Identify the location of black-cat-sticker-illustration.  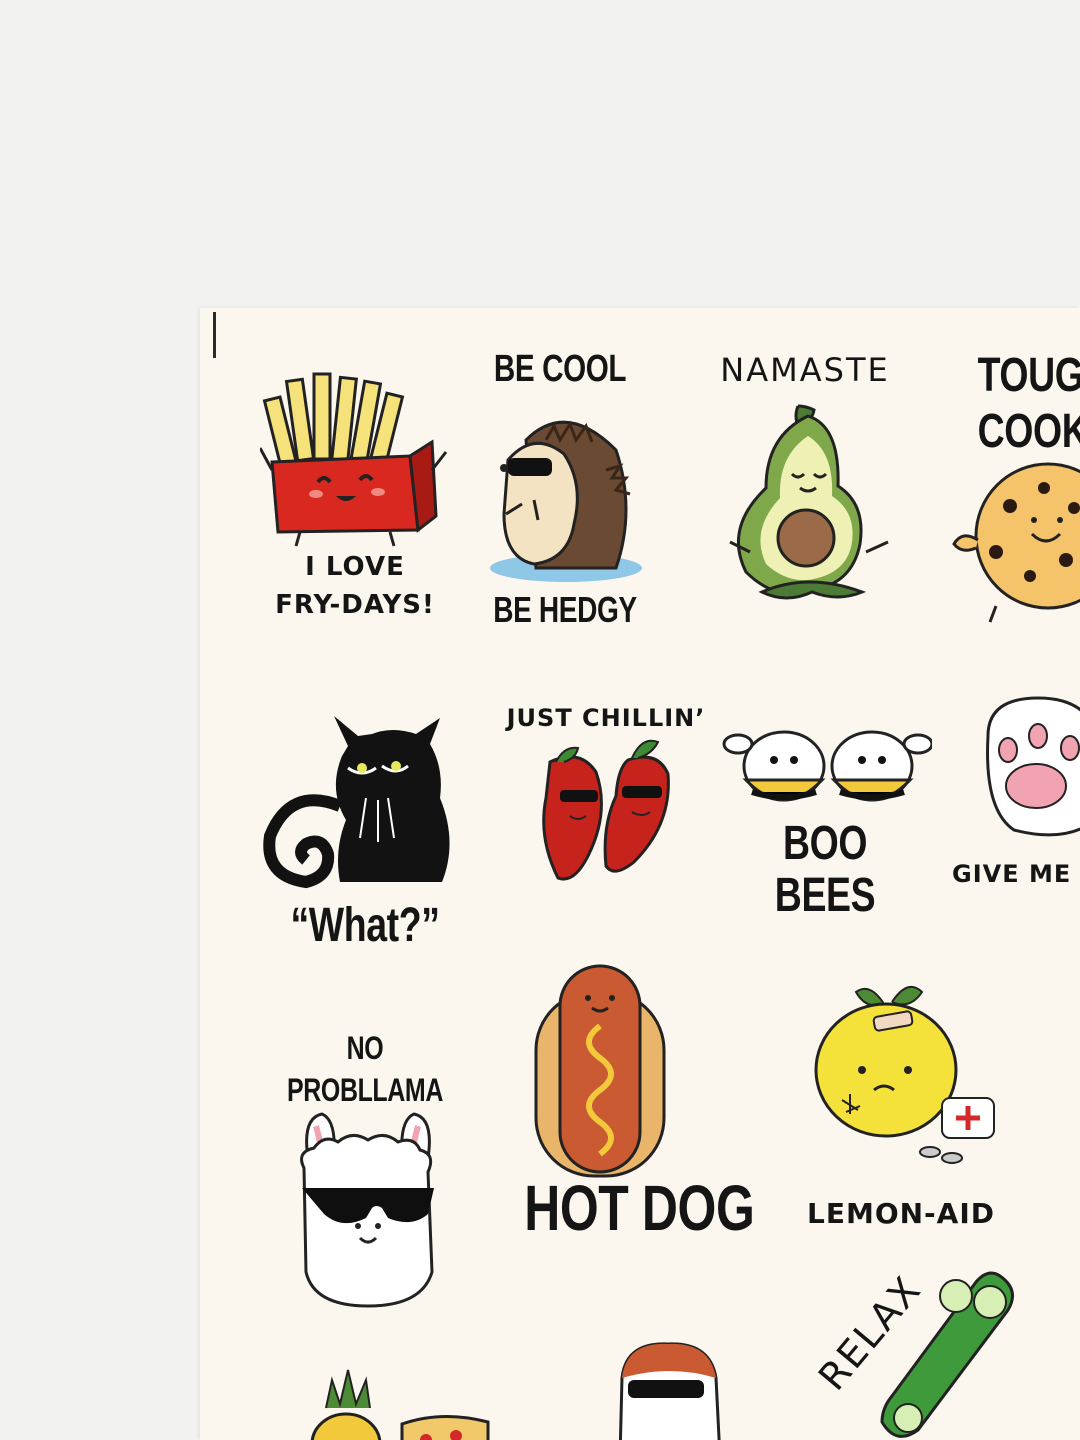
(356, 802).